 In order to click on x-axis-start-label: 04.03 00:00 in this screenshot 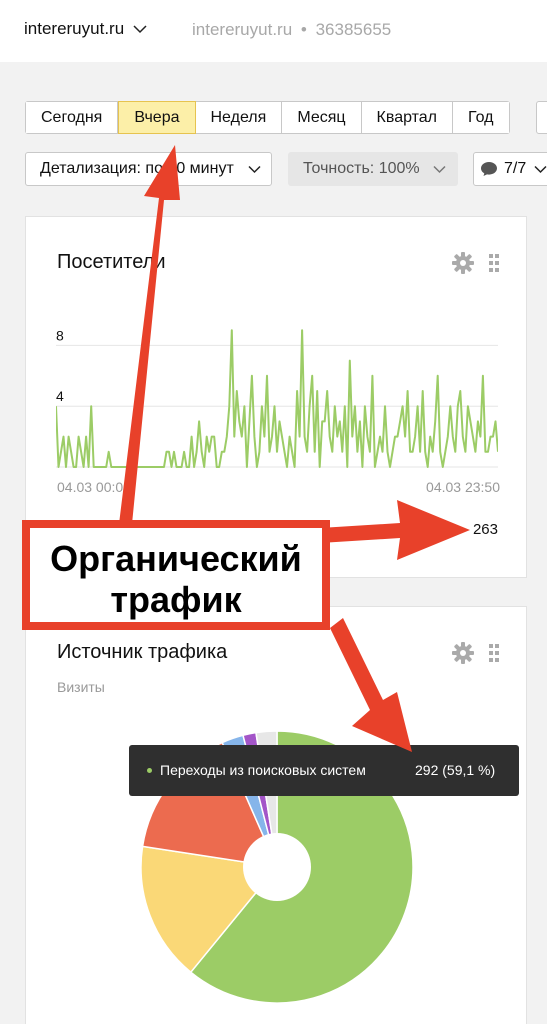, I will do `click(94, 487)`.